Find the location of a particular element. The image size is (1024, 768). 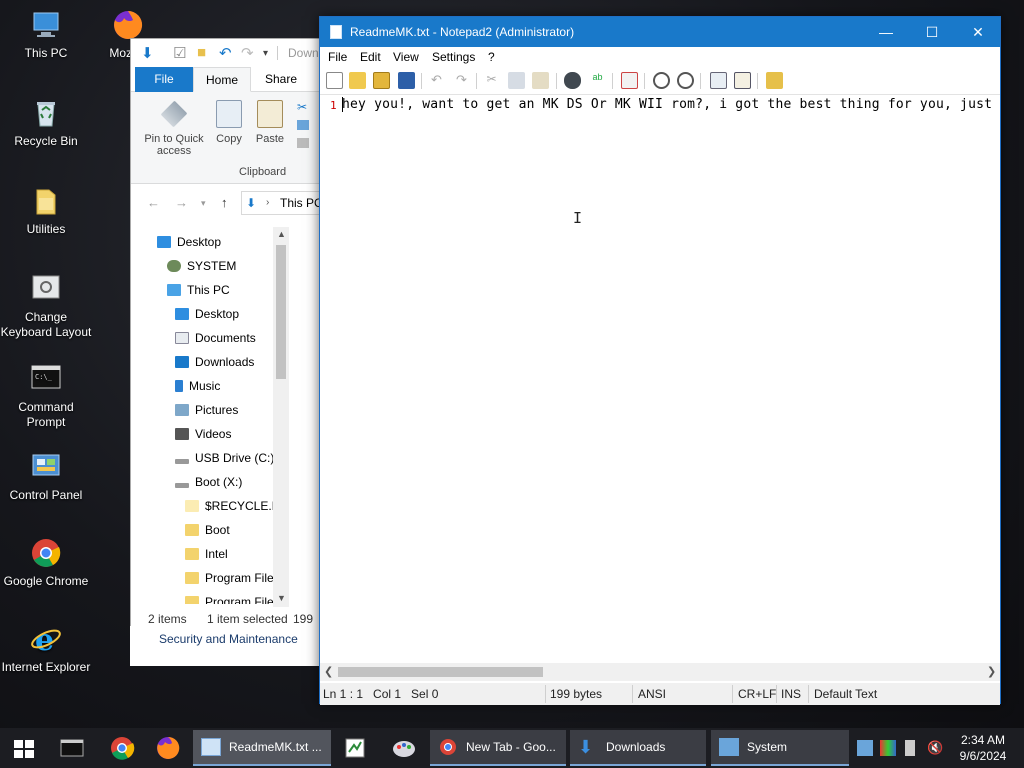

replace-icon: ab is located at coordinates (597, 80).